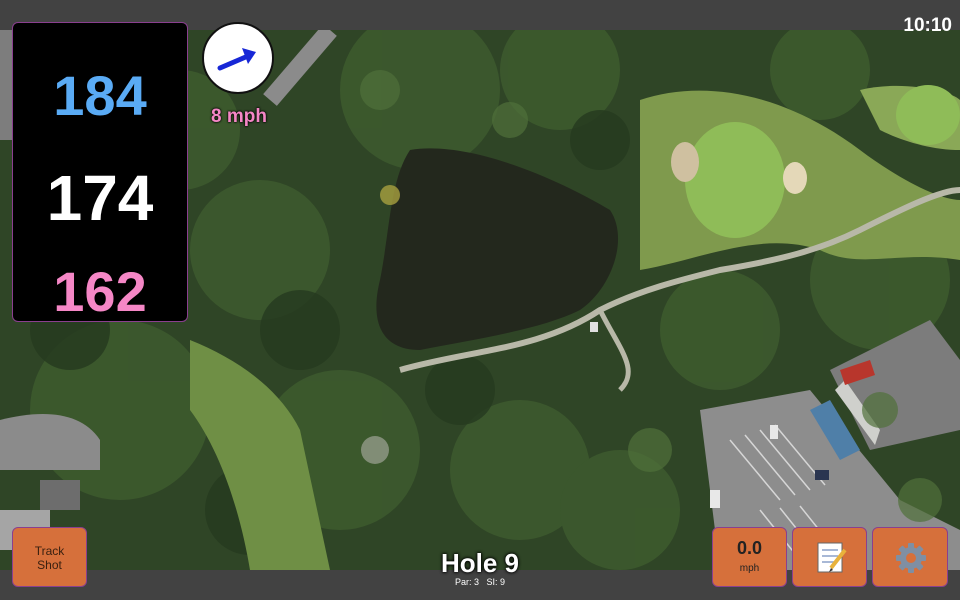 The width and height of the screenshot is (960, 600). What do you see at coordinates (466, 582) in the screenshot?
I see `par-label: Par: 3` at bounding box center [466, 582].